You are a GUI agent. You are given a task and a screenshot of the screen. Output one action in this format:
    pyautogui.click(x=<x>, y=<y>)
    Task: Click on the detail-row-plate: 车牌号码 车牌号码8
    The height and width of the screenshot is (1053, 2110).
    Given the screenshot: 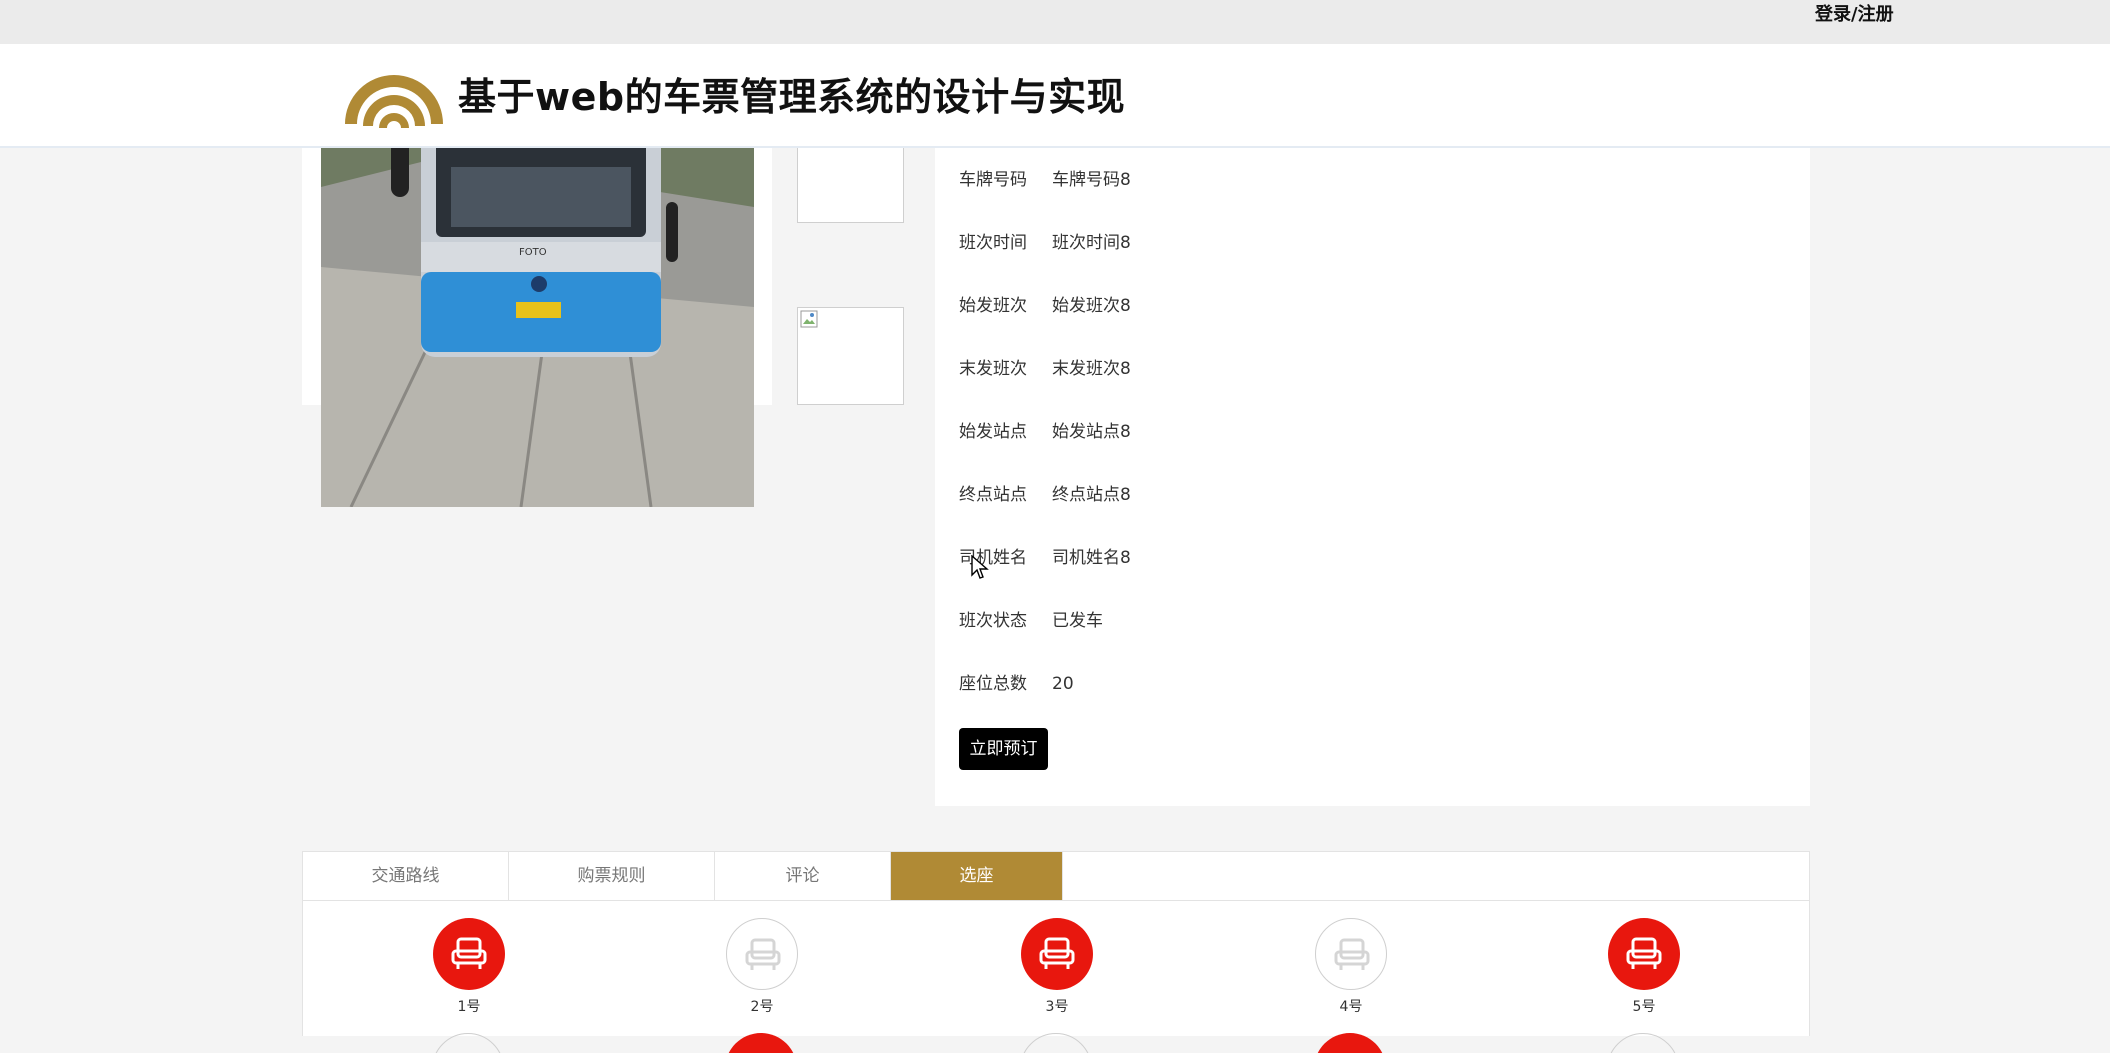 What is the action you would take?
    pyautogui.click(x=1045, y=180)
    